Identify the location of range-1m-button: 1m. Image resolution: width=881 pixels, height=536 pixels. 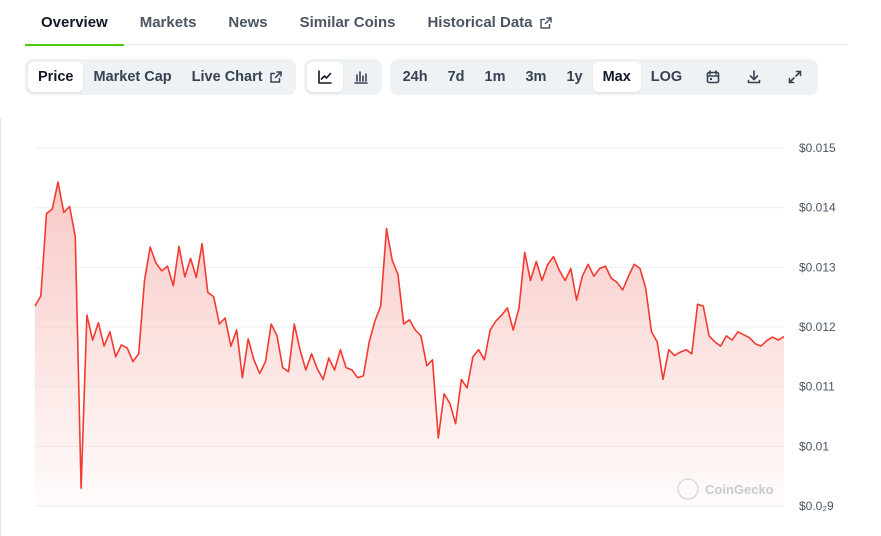
(495, 77).